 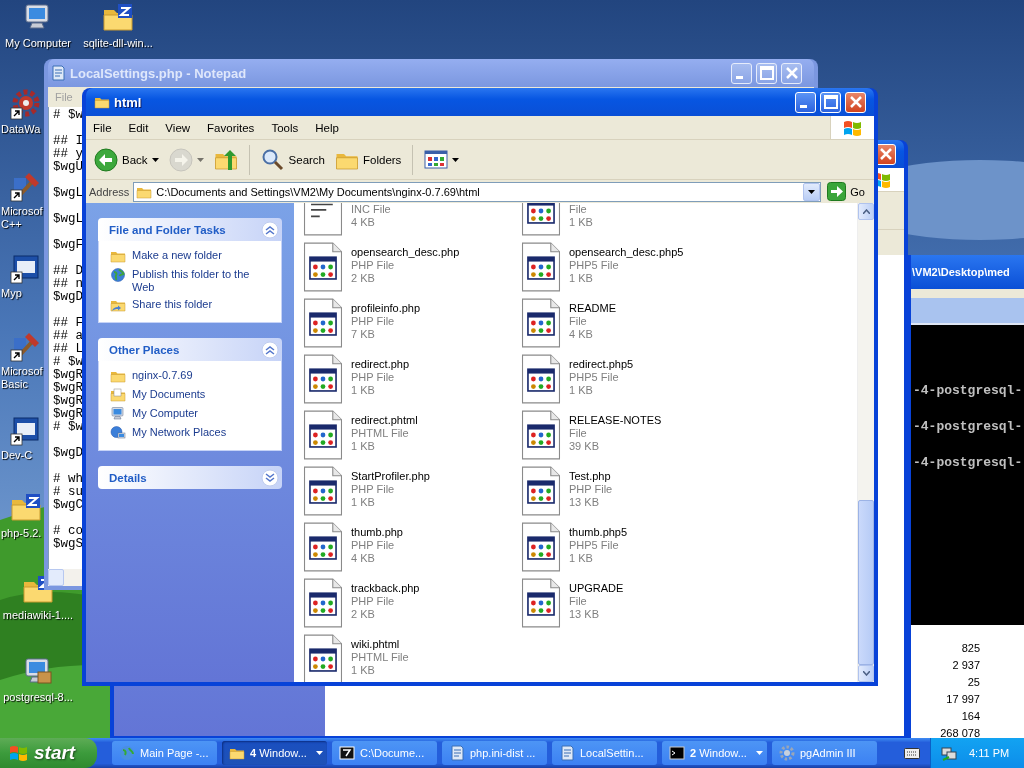 What do you see at coordinates (68, 115) in the screenshot?
I see `code-line: # $w` at bounding box center [68, 115].